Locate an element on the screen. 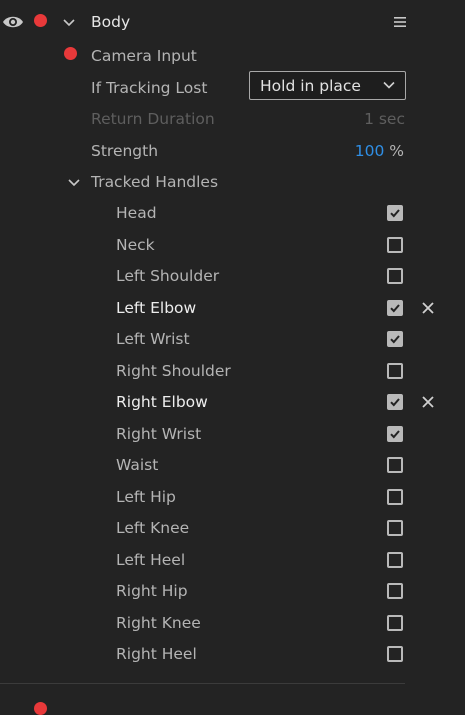 Image resolution: width=465 pixels, height=715 pixels. tracked-handles-label: Tracked Handles is located at coordinates (155, 182).